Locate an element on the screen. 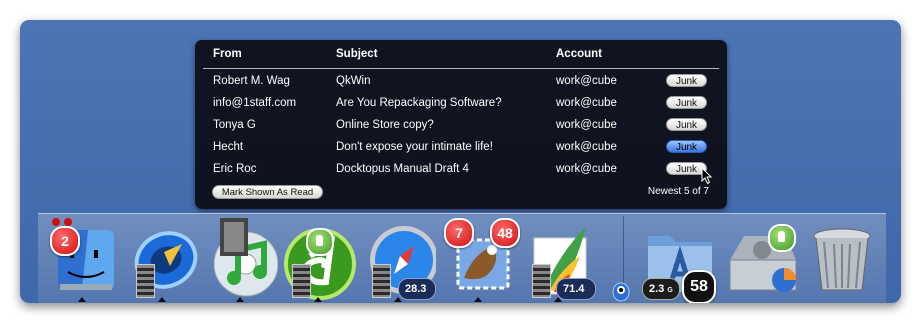 This screenshot has height=324, width=922. mail-subject: Are You Repackaging Software? is located at coordinates (419, 103).